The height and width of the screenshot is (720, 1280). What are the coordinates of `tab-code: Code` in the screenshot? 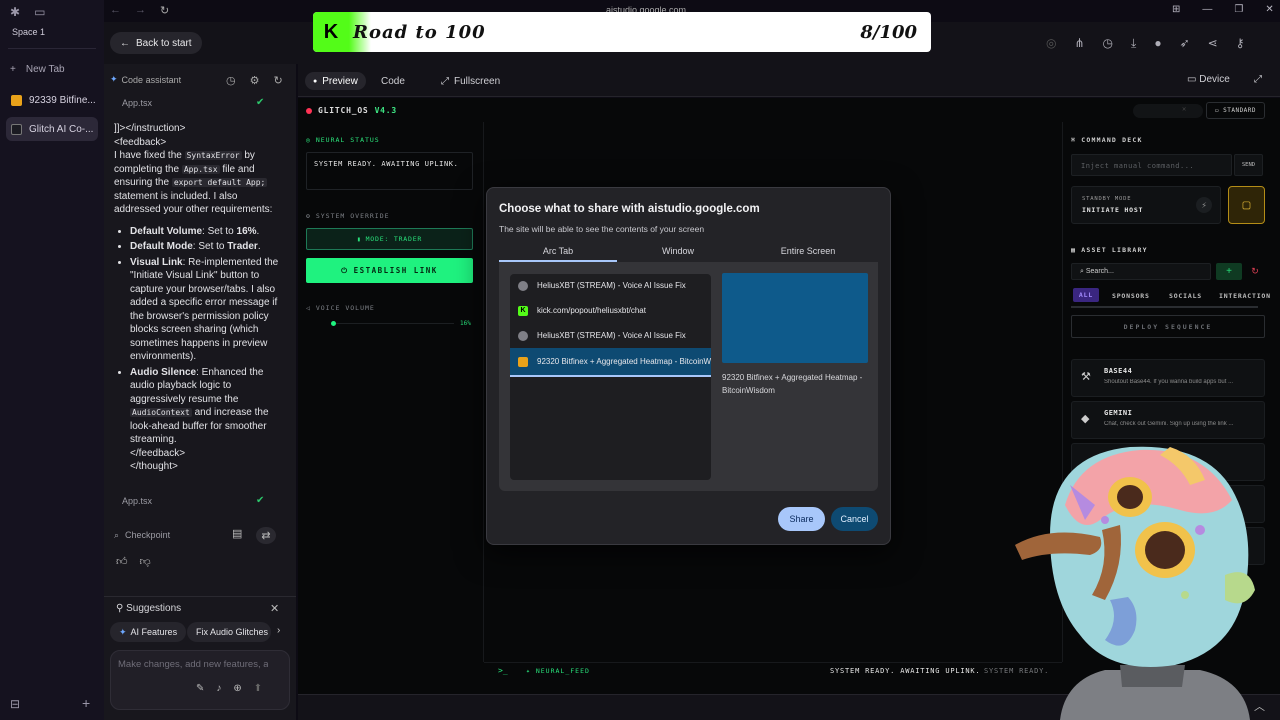 It's located at (393, 81).